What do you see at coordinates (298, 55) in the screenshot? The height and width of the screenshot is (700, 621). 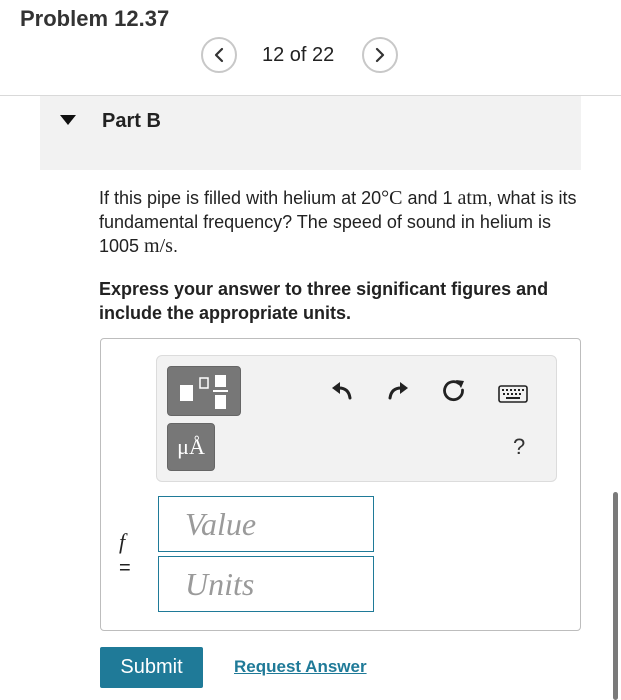 I see `problem-counter: 12 of 22` at bounding box center [298, 55].